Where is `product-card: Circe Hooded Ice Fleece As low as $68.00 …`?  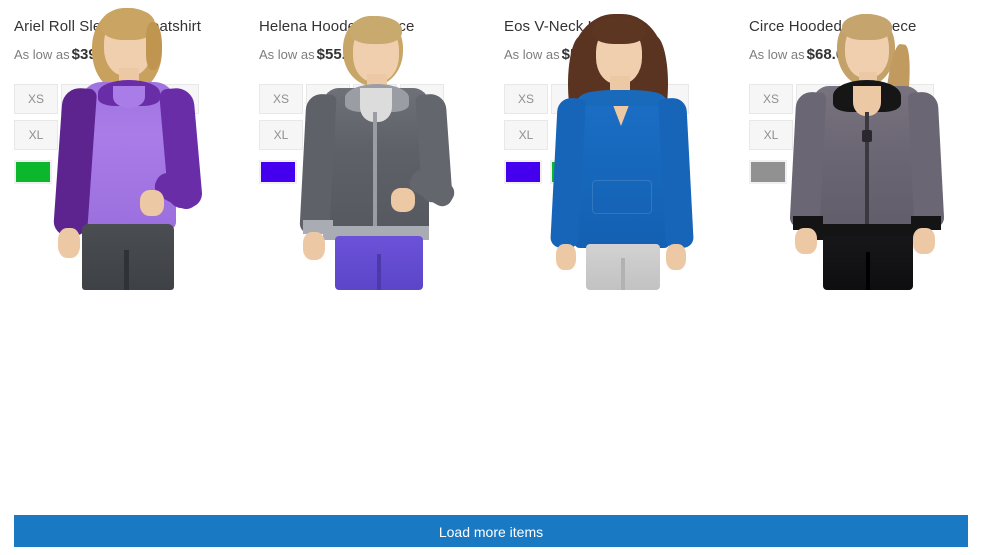 product-card: Circe Hooded Ice Fleece As low as $68.00 … is located at coordinates (857, 145).